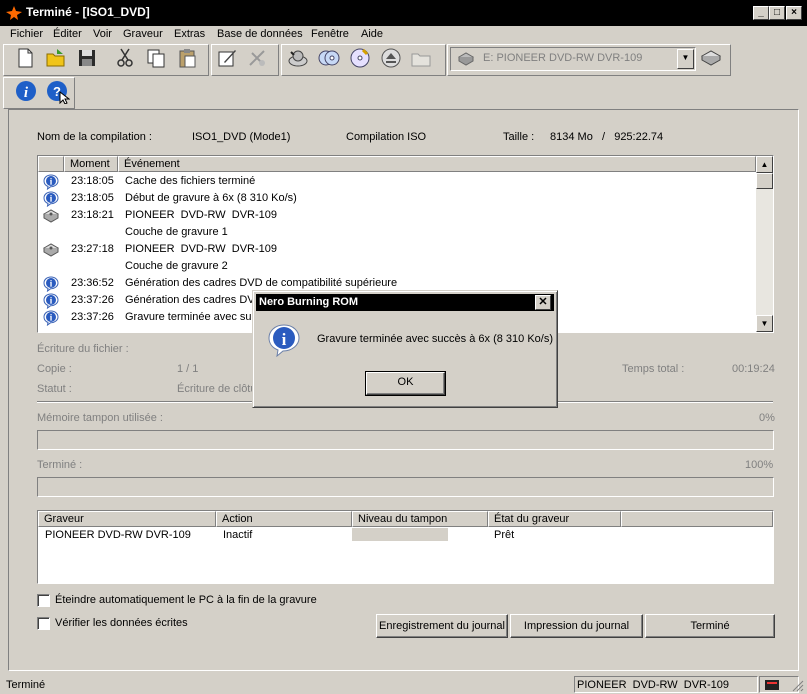 The width and height of the screenshot is (807, 694). I want to click on paste-icon, so click(187, 58).